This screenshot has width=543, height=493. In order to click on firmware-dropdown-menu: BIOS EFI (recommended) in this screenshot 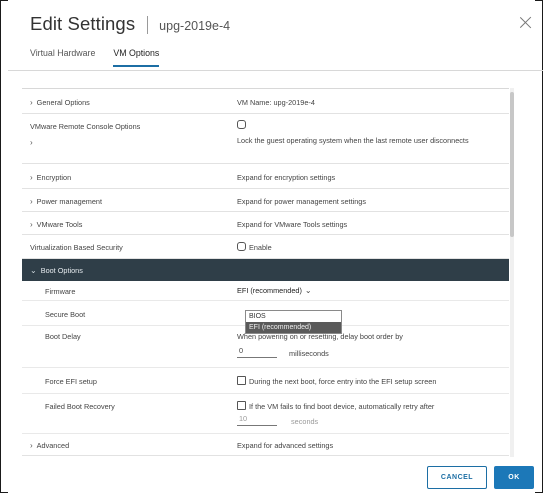, I will do `click(293, 322)`.